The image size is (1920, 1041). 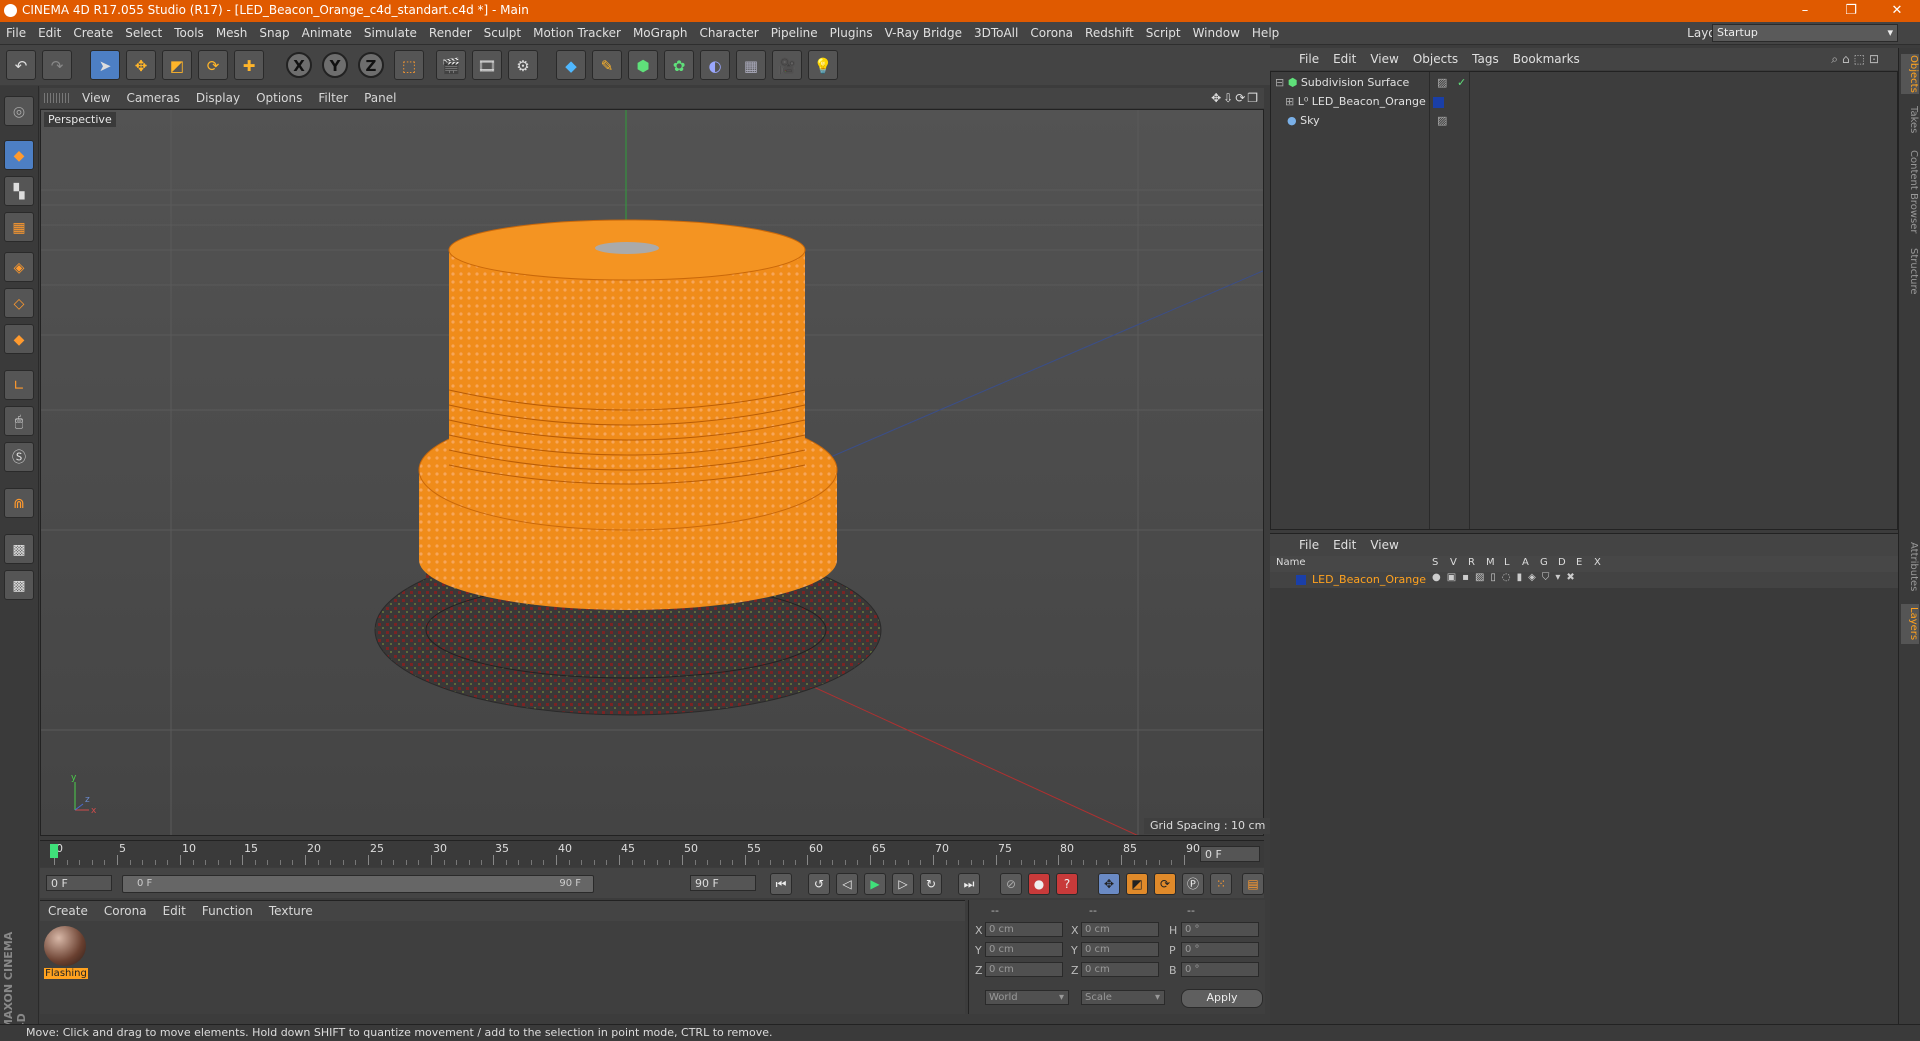 I want to click on layers-menu-edit: Edit, so click(x=1344, y=545).